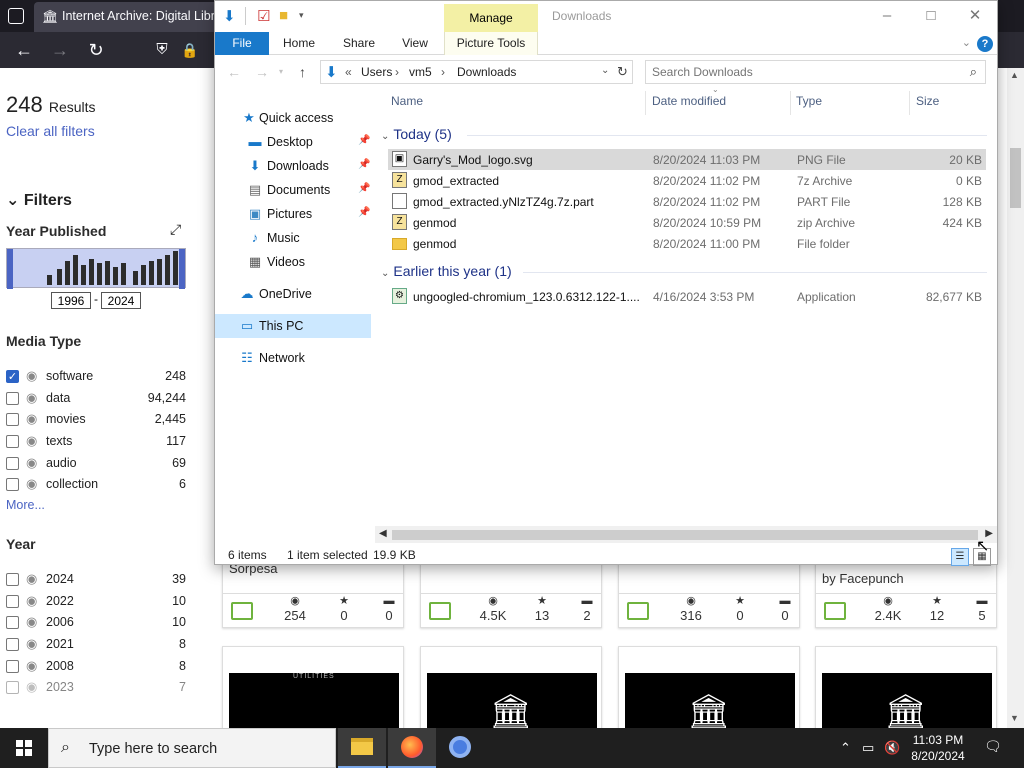 The width and height of the screenshot is (1024, 768). I want to click on download-arrow-icon: ⬇, so click(229, 16).